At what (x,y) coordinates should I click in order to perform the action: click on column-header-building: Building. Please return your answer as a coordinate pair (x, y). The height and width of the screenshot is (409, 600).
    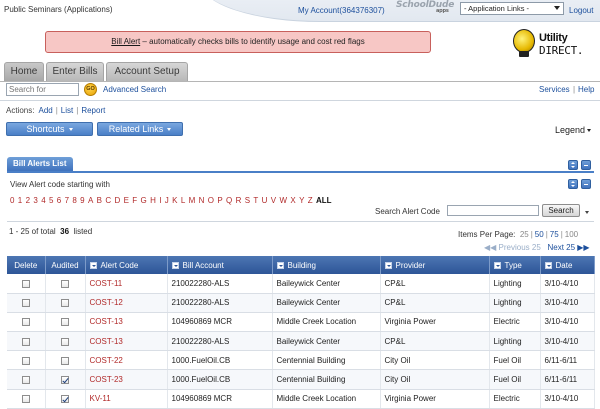
    Looking at the image, I should click on (326, 265).